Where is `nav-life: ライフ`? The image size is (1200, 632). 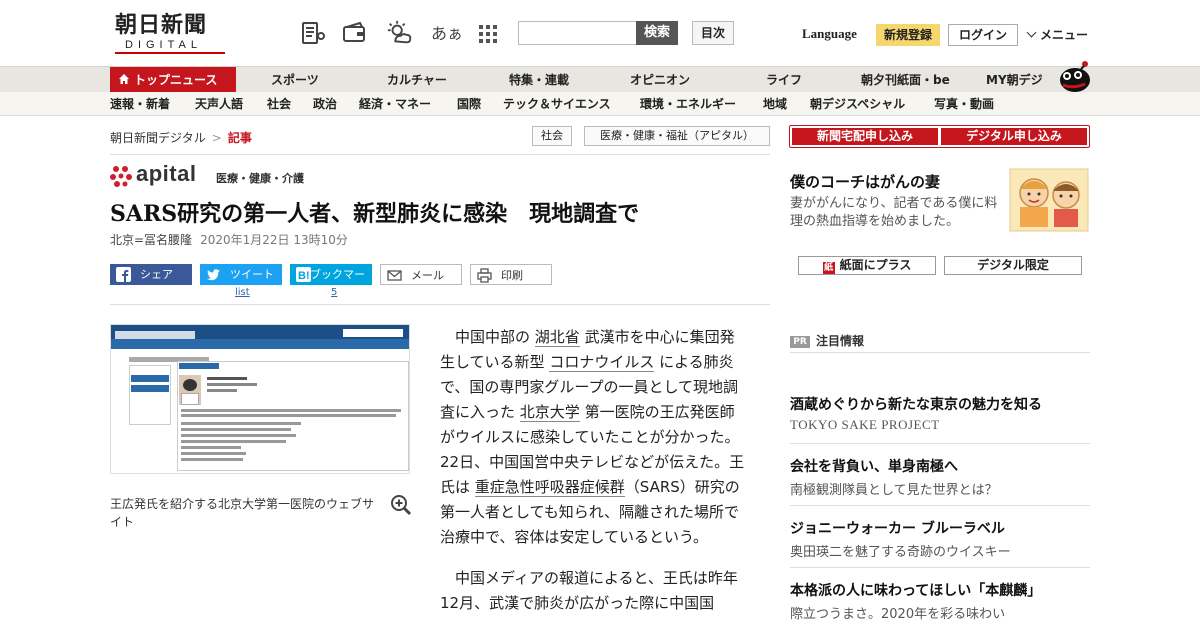
nav-life: ライフ is located at coordinates (784, 80).